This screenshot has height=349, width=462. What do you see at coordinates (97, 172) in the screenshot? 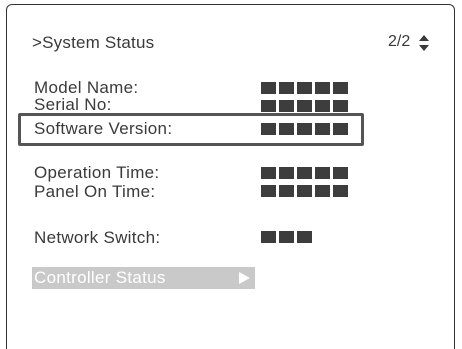
I see `operation-time-label: Operation Time:` at bounding box center [97, 172].